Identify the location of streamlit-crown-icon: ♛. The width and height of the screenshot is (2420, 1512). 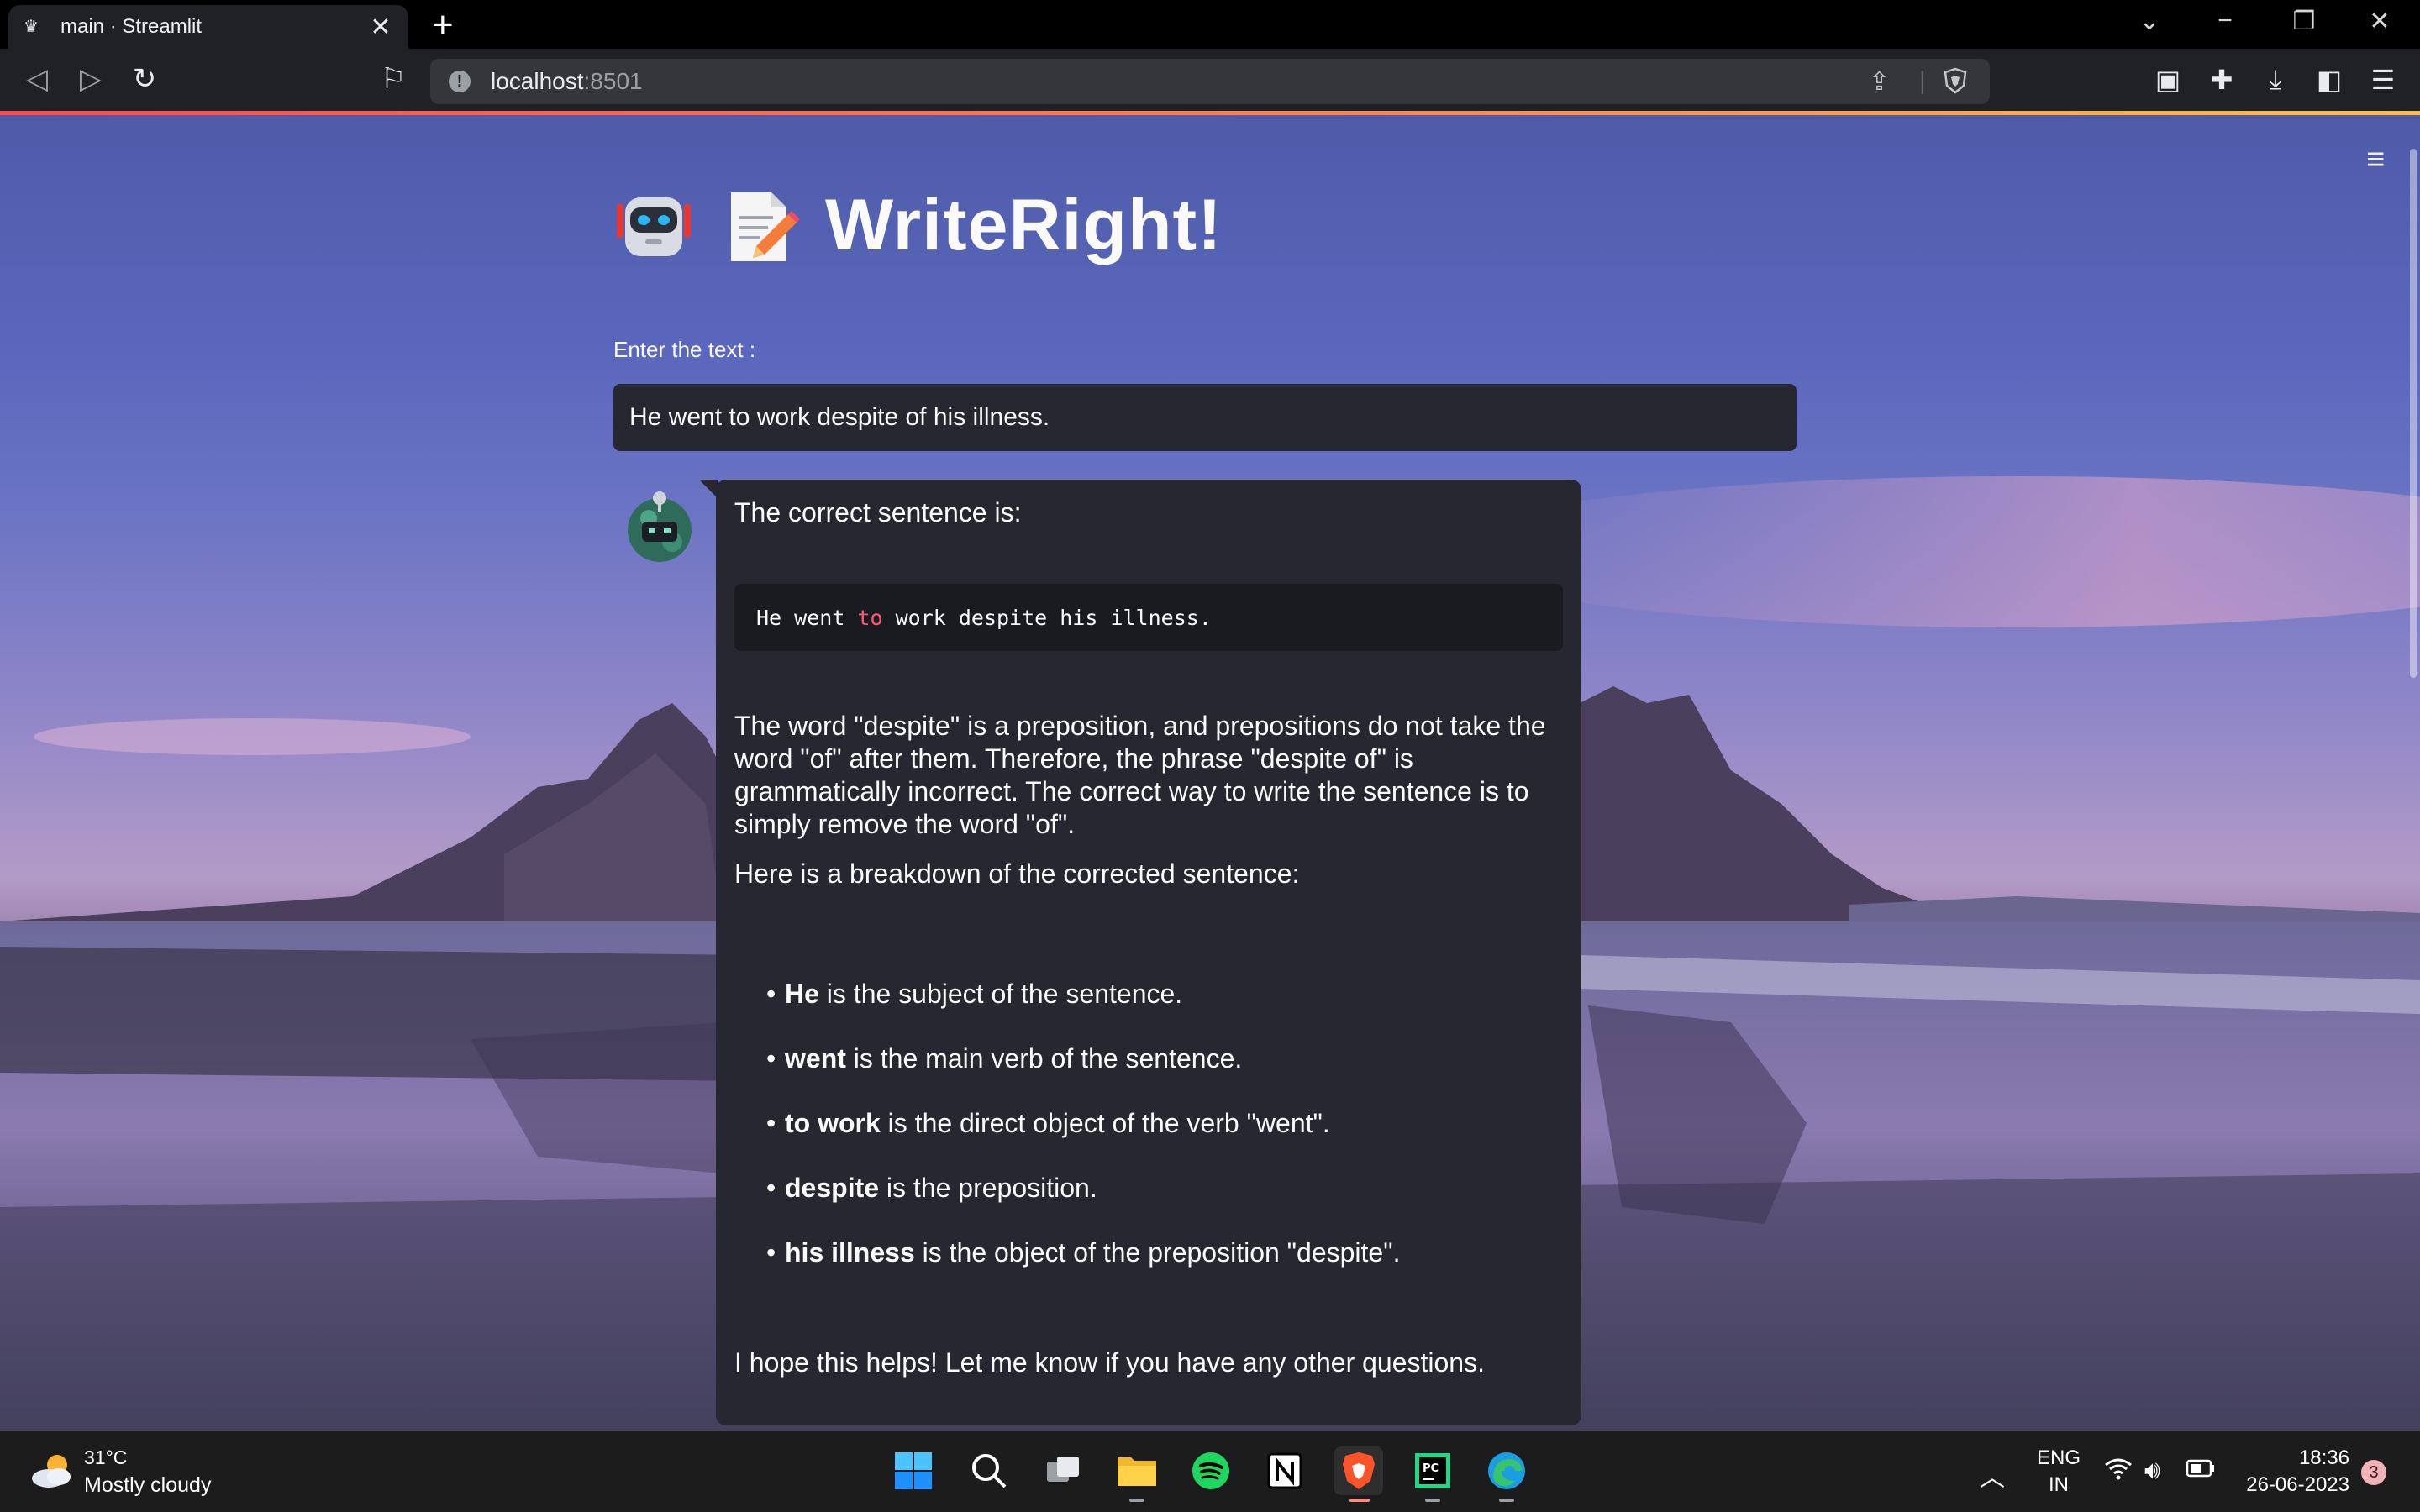
(31, 27).